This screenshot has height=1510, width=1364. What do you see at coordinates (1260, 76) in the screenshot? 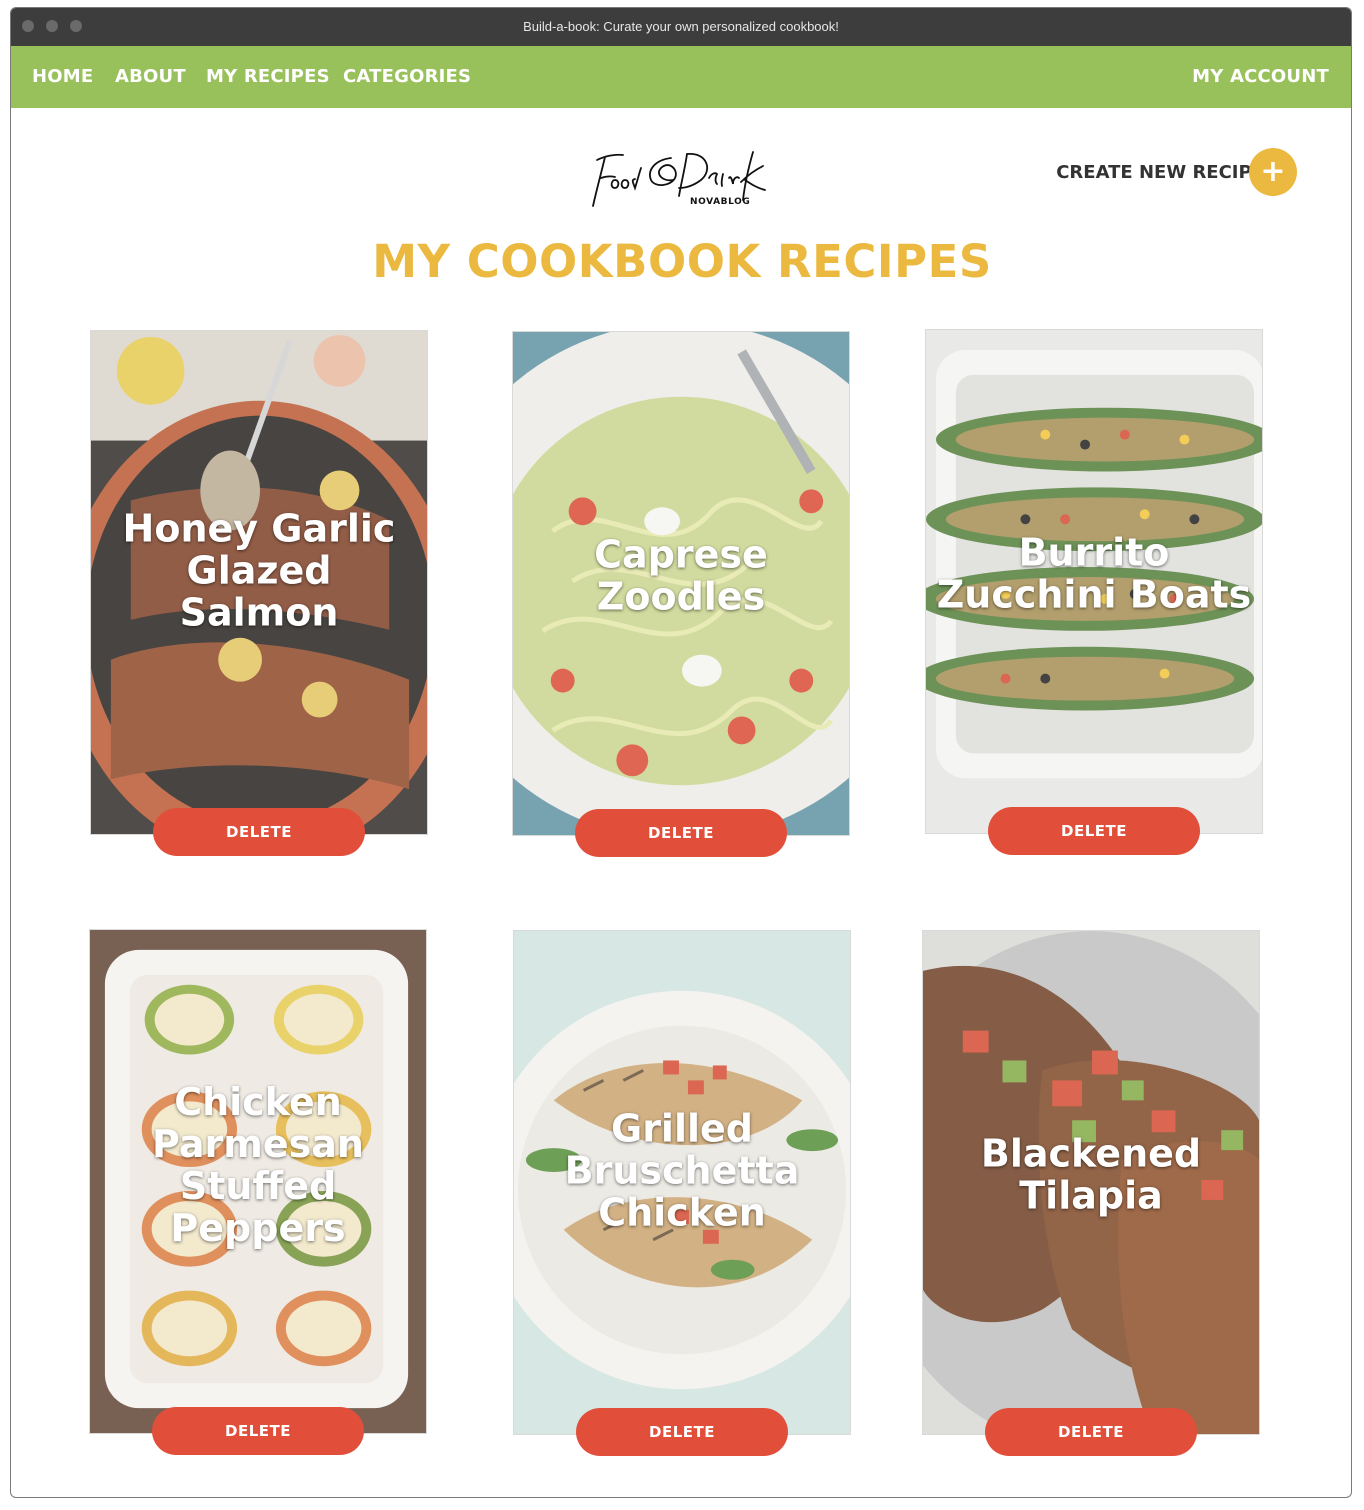
I see `nav-my-account: MY ACCOUNT` at bounding box center [1260, 76].